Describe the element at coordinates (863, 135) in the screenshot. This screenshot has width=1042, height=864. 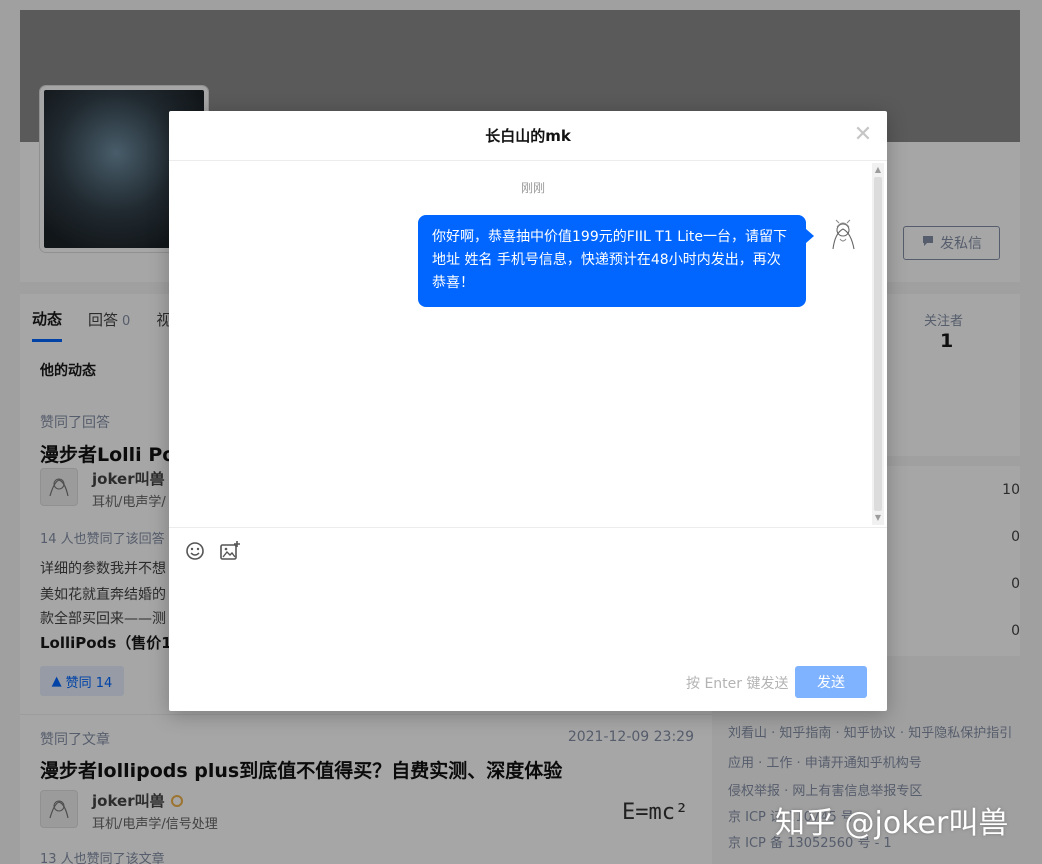
I see `close-icon: ✕` at that location.